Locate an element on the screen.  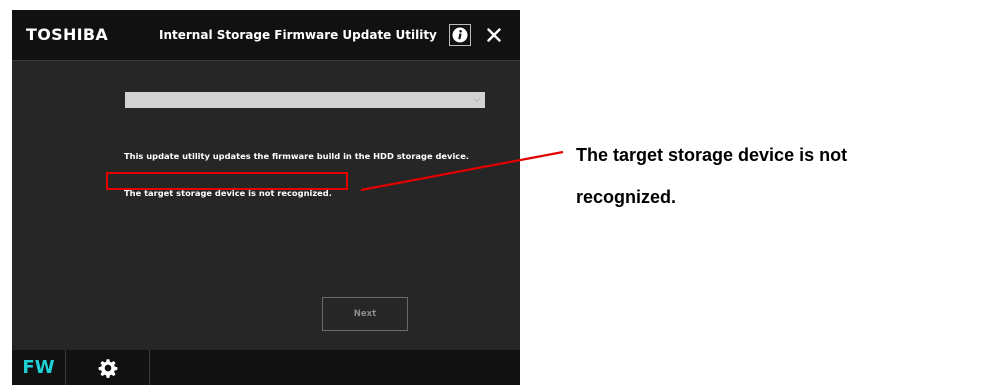
callout-line-1: The target storage device is not is located at coordinates (712, 155).